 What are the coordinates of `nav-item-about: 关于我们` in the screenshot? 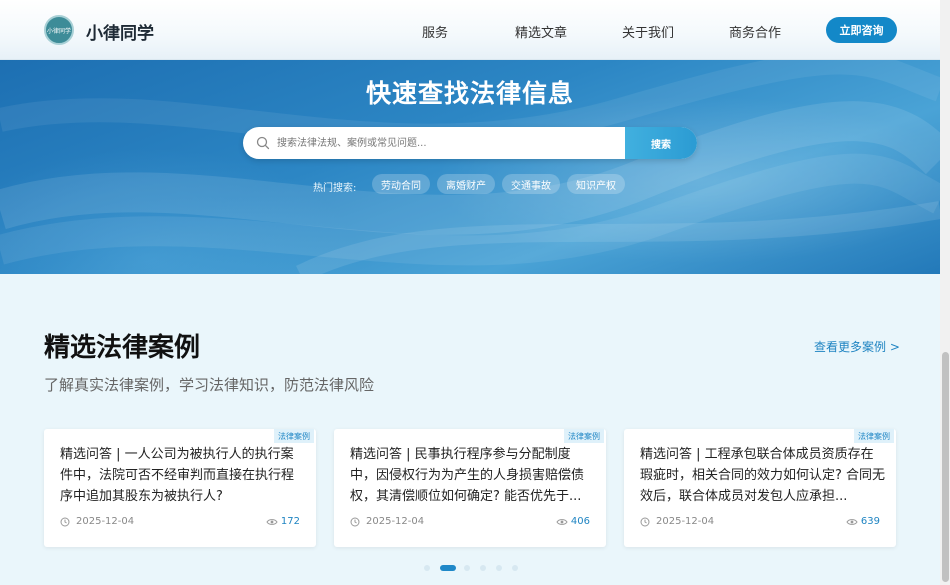 It's located at (648, 31).